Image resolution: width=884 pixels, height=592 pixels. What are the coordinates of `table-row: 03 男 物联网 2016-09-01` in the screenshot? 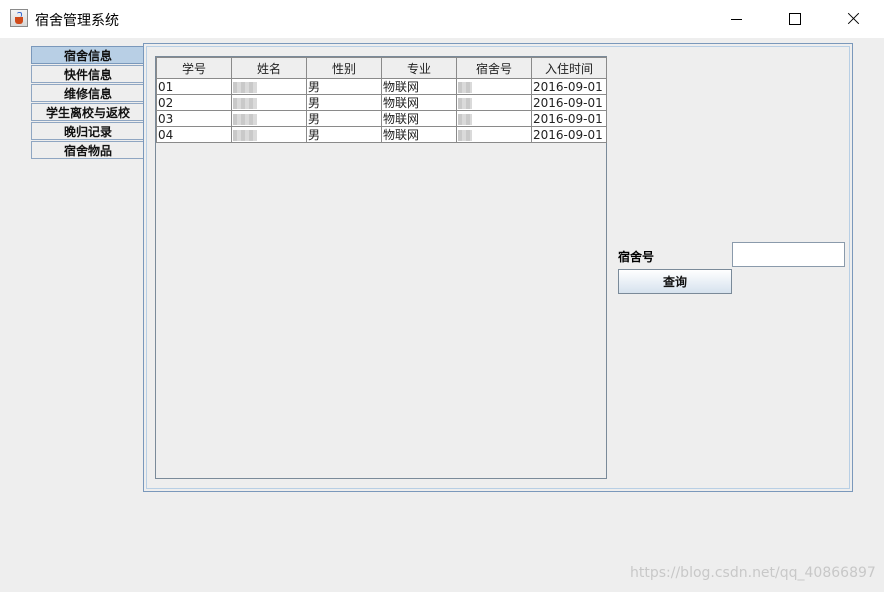 It's located at (381, 118).